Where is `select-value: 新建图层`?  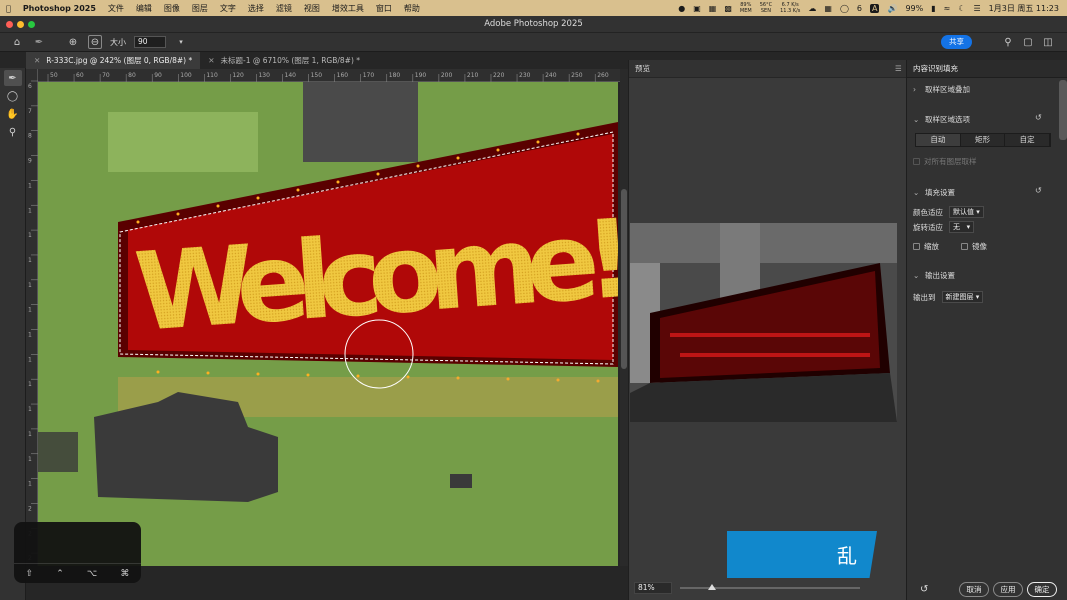
select-value: 新建图层 is located at coordinates (959, 297).